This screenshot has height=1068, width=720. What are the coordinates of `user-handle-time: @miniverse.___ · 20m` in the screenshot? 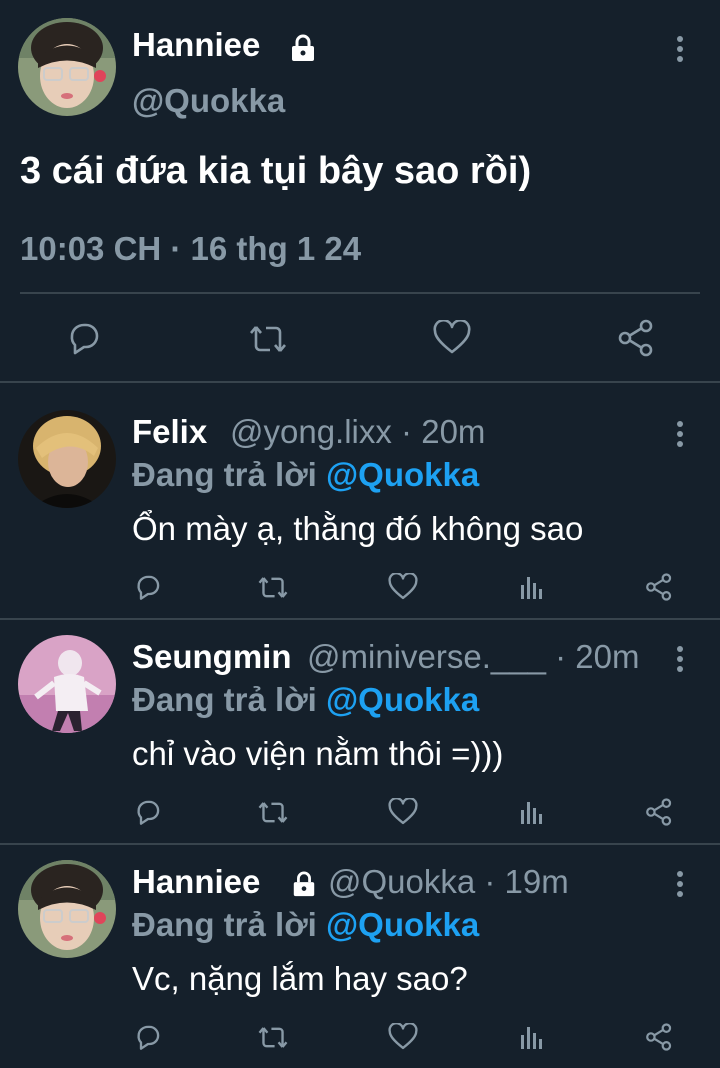 It's located at (473, 657).